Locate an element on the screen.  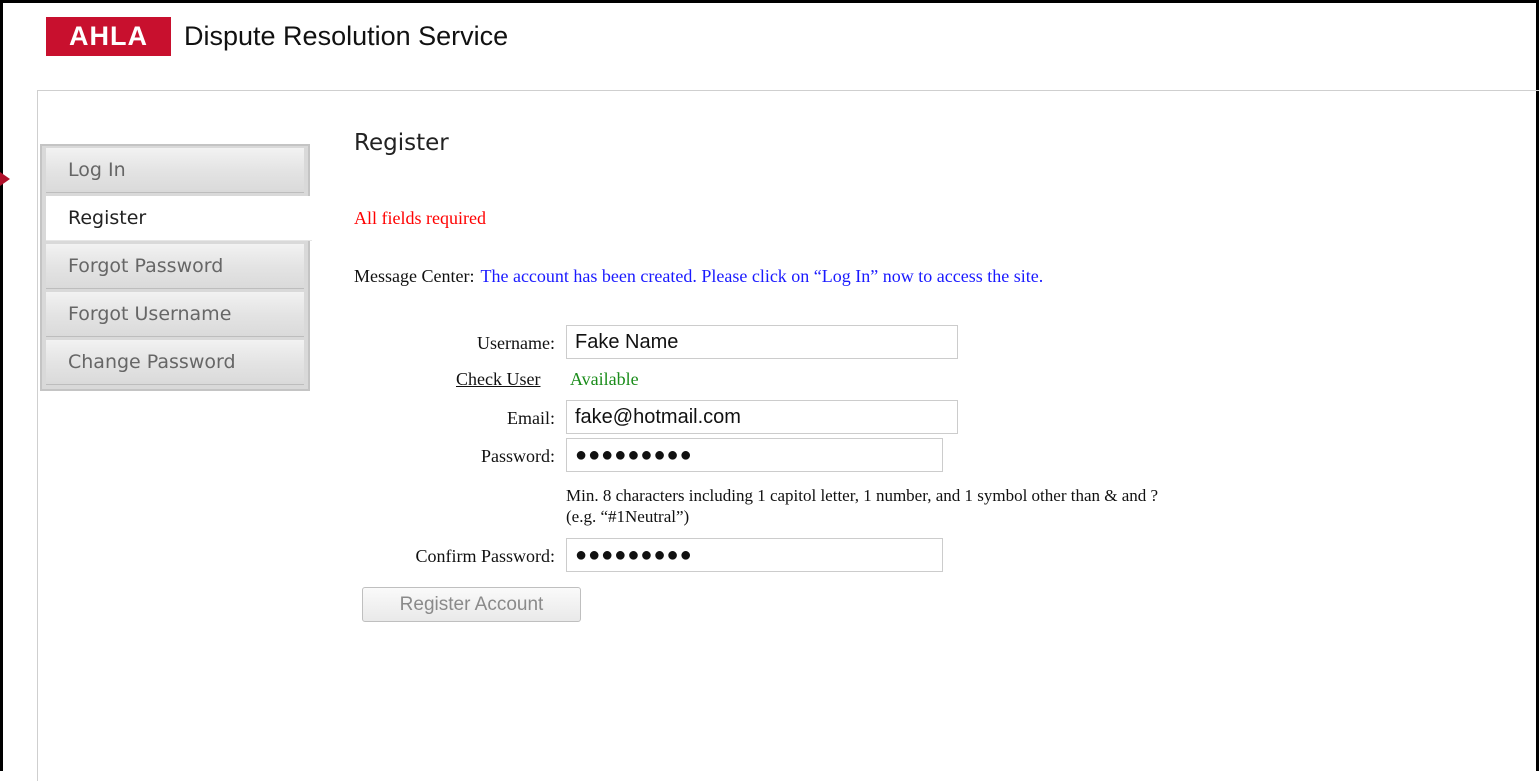
confirm-password-label: Confirm Password: is located at coordinates (485, 556).